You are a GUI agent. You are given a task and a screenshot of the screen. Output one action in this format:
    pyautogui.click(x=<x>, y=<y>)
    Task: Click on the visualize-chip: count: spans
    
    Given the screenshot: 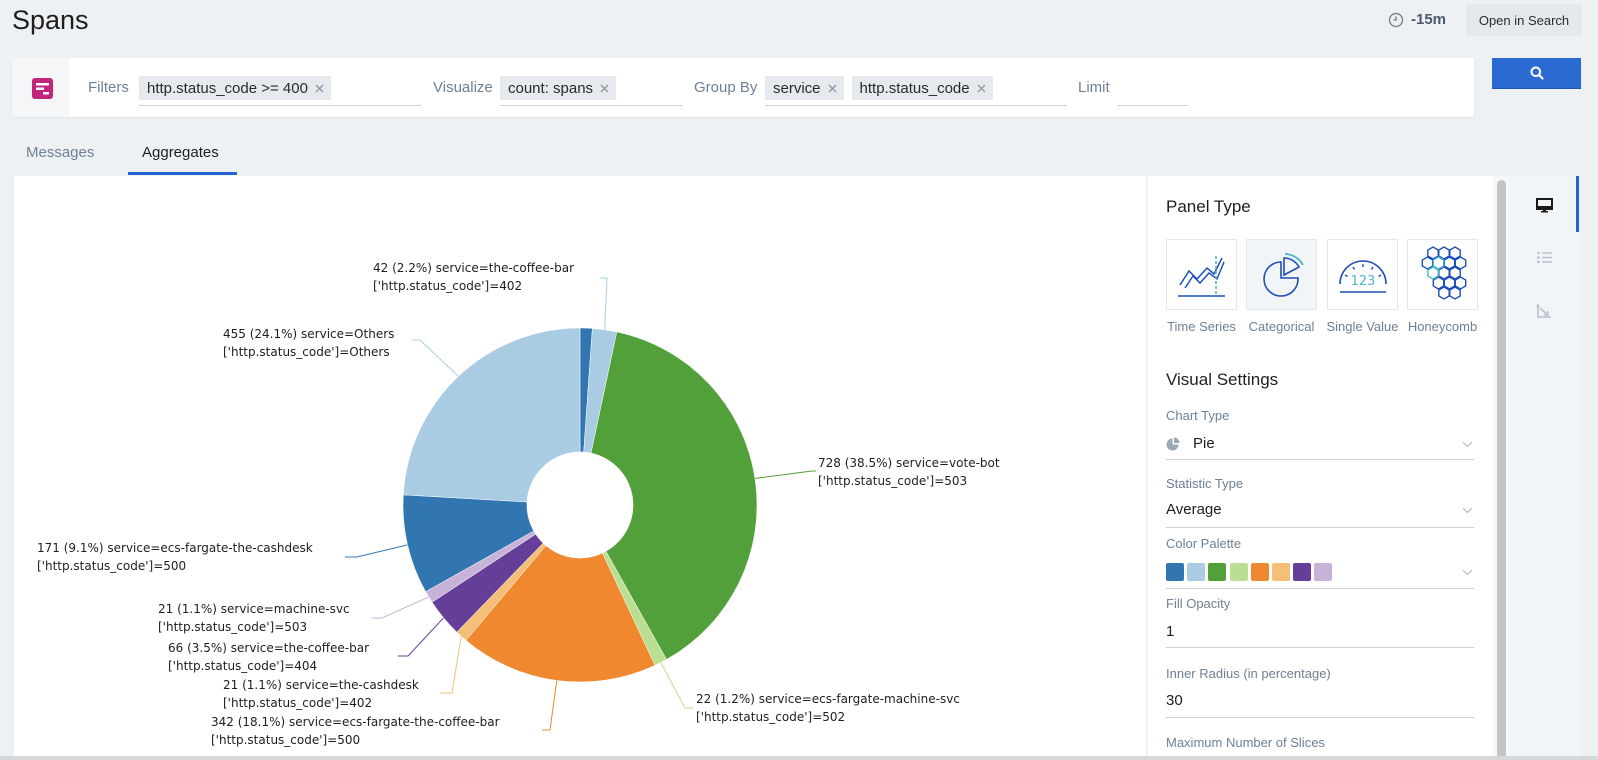 What is the action you would take?
    pyautogui.click(x=558, y=88)
    